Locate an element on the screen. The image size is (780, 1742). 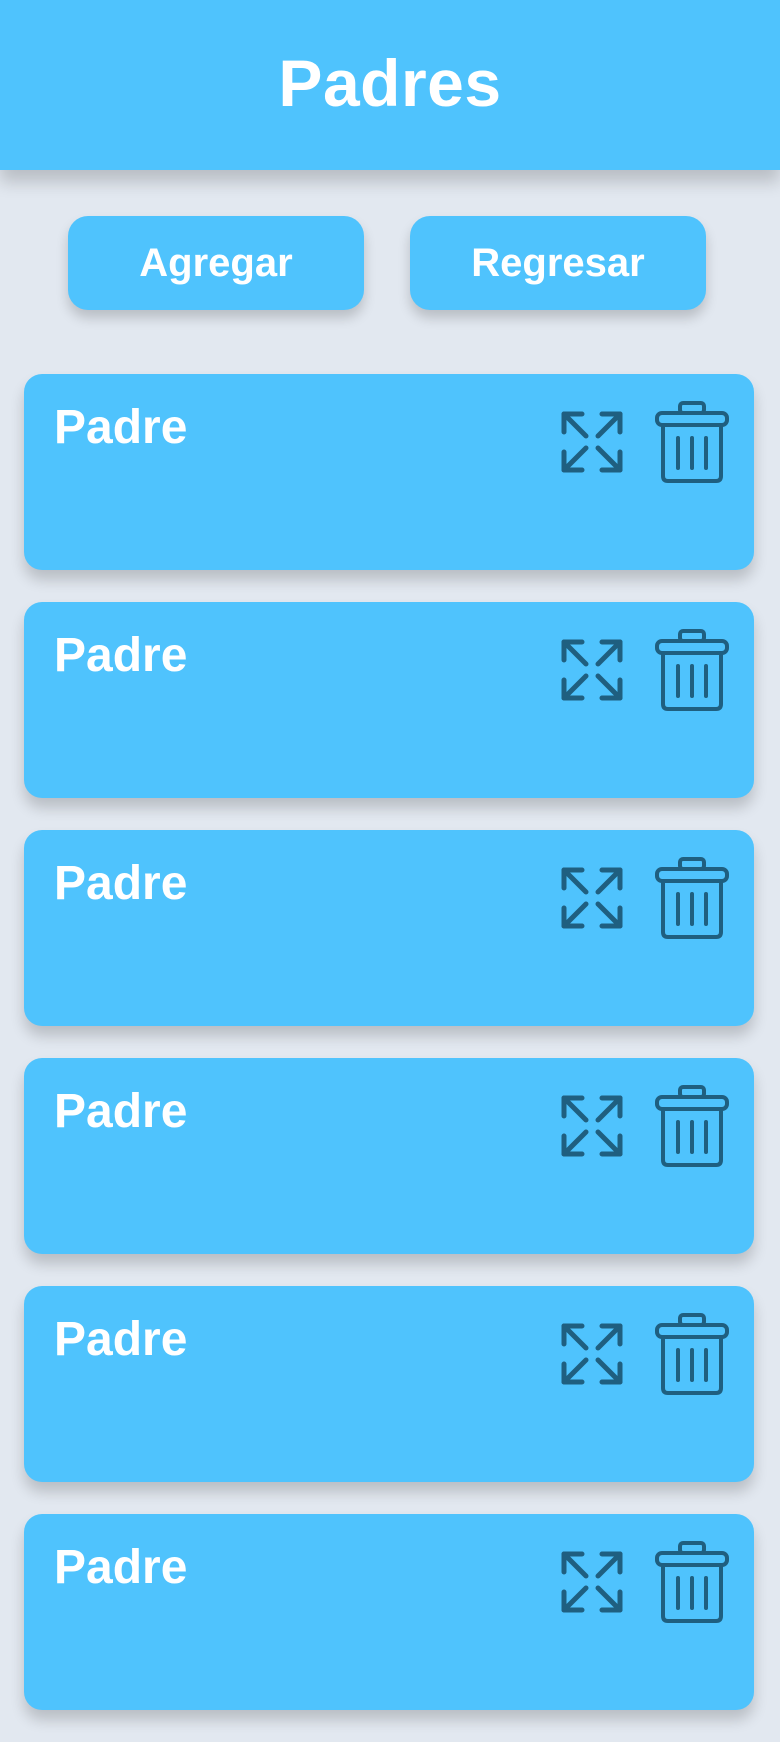
add-button: Agregar is located at coordinates (216, 263).